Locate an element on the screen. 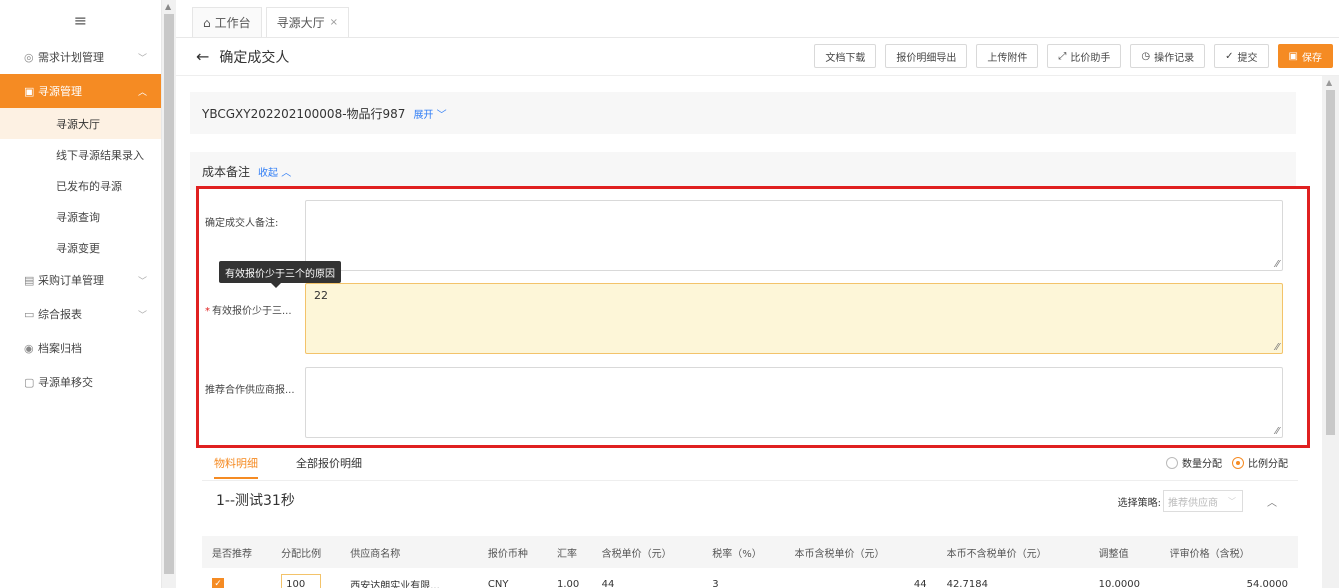  tab-label: 工作台 is located at coordinates (232, 23).